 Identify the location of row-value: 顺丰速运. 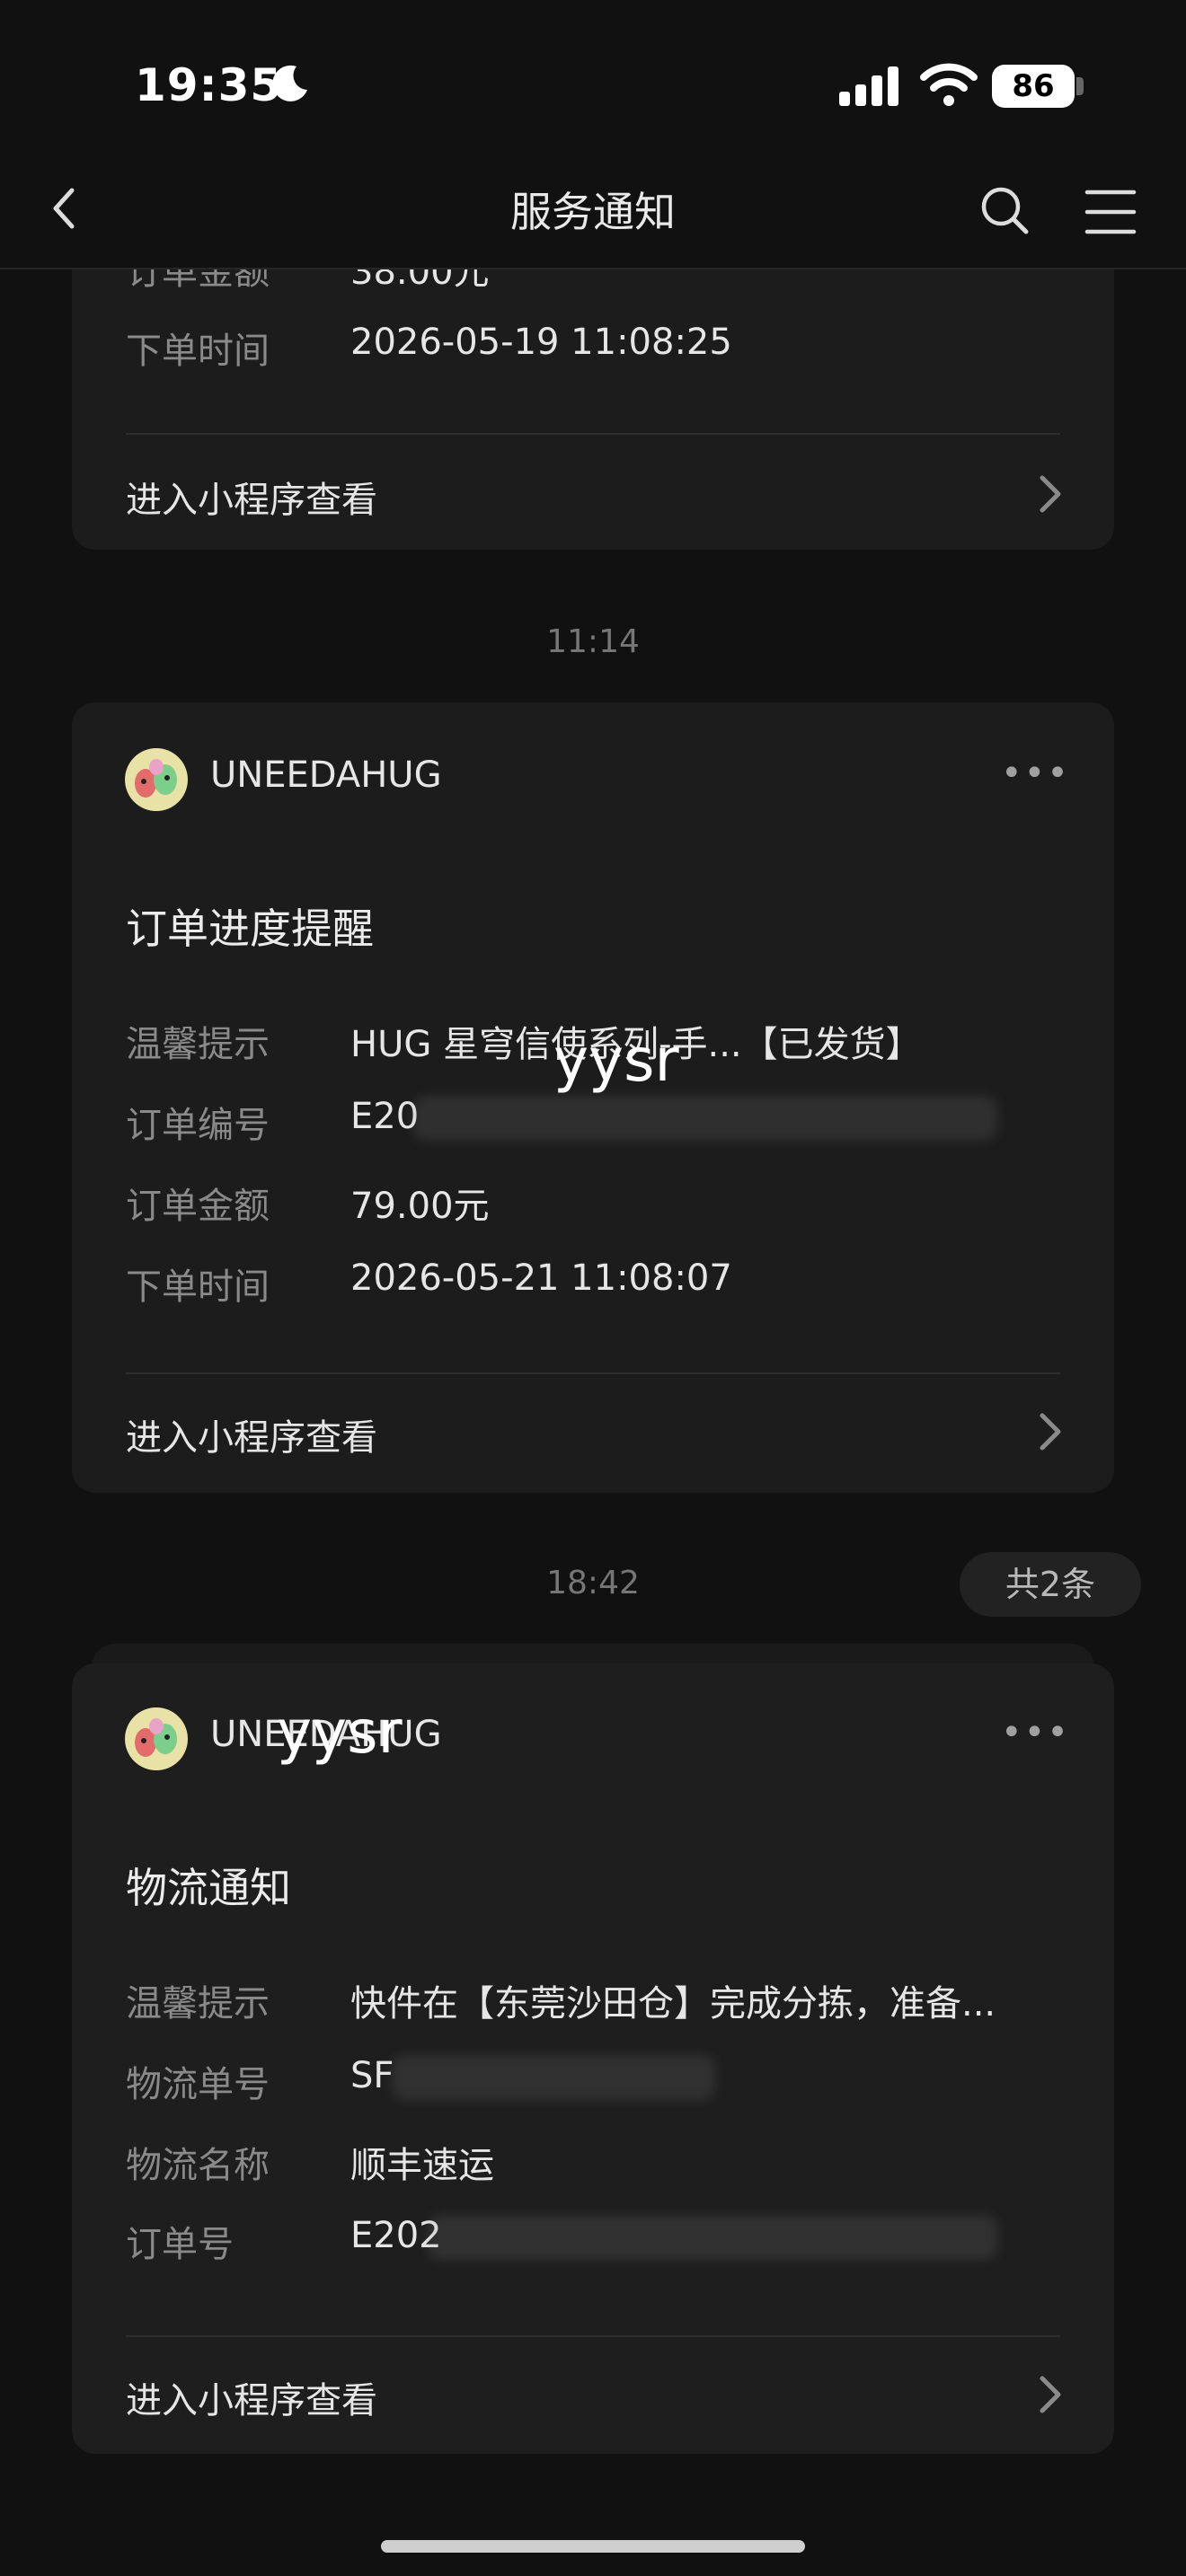
(422, 2165).